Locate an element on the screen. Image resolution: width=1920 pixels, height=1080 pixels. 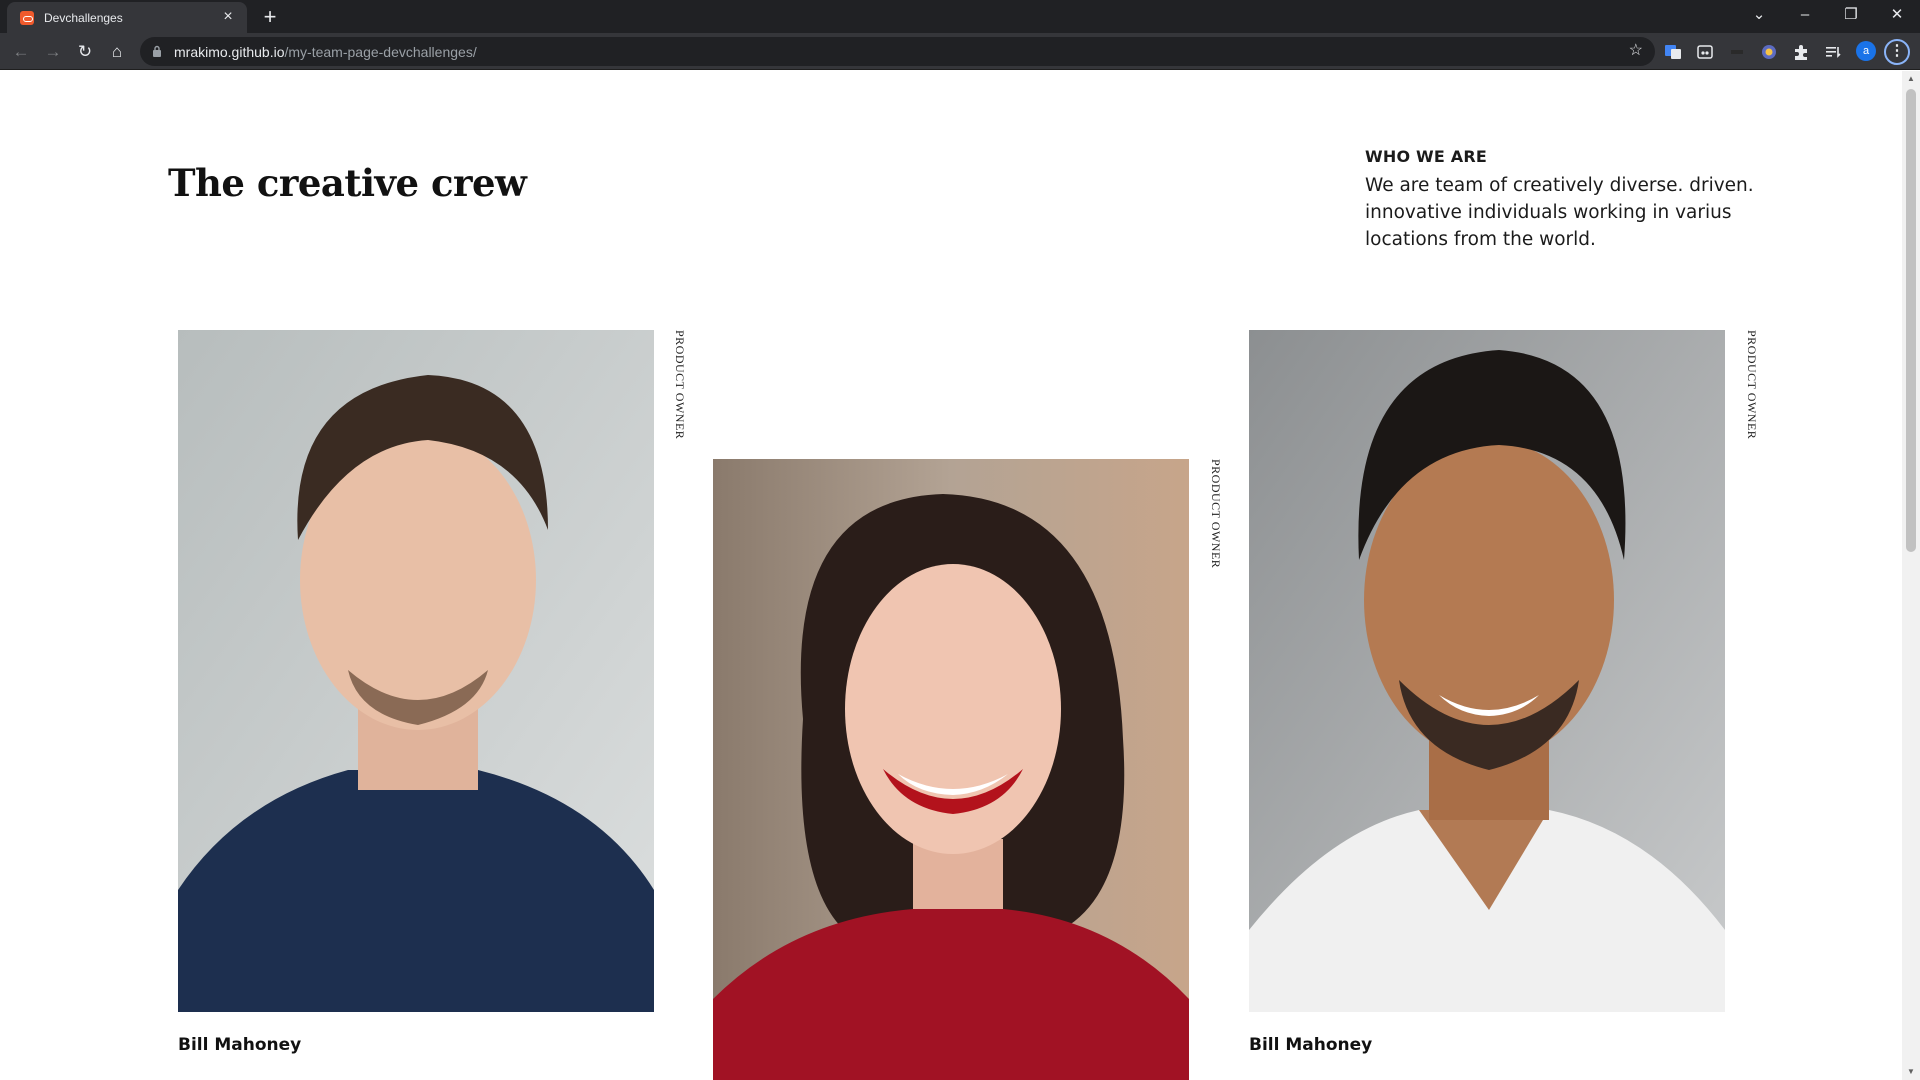
page-title: The creative crew is located at coordinates (347, 183).